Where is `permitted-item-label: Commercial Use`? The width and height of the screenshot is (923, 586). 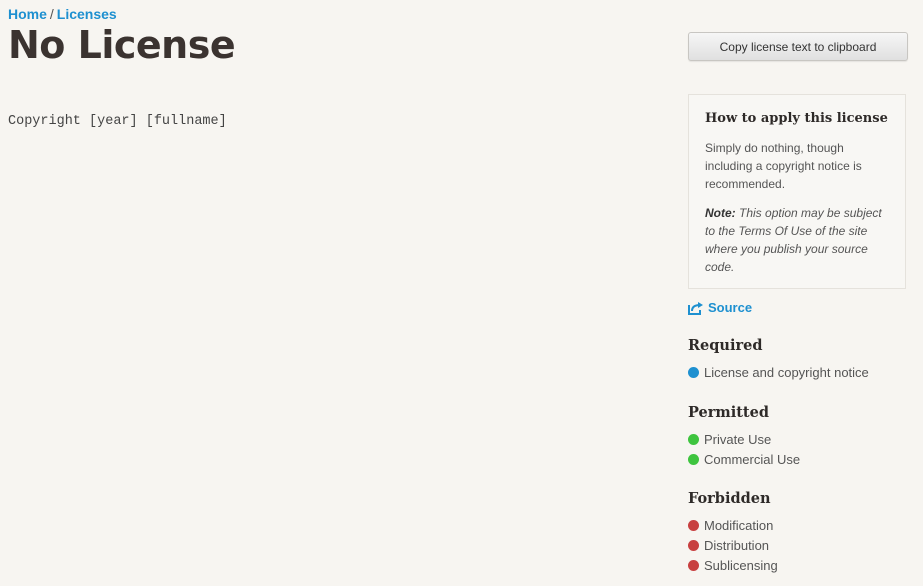 permitted-item-label: Commercial Use is located at coordinates (752, 459).